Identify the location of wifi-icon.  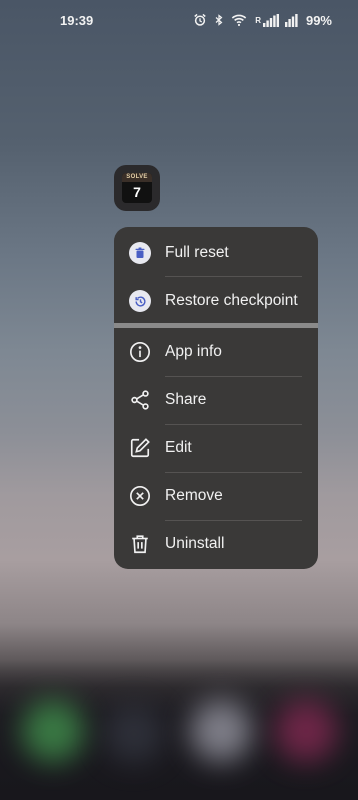
(239, 20).